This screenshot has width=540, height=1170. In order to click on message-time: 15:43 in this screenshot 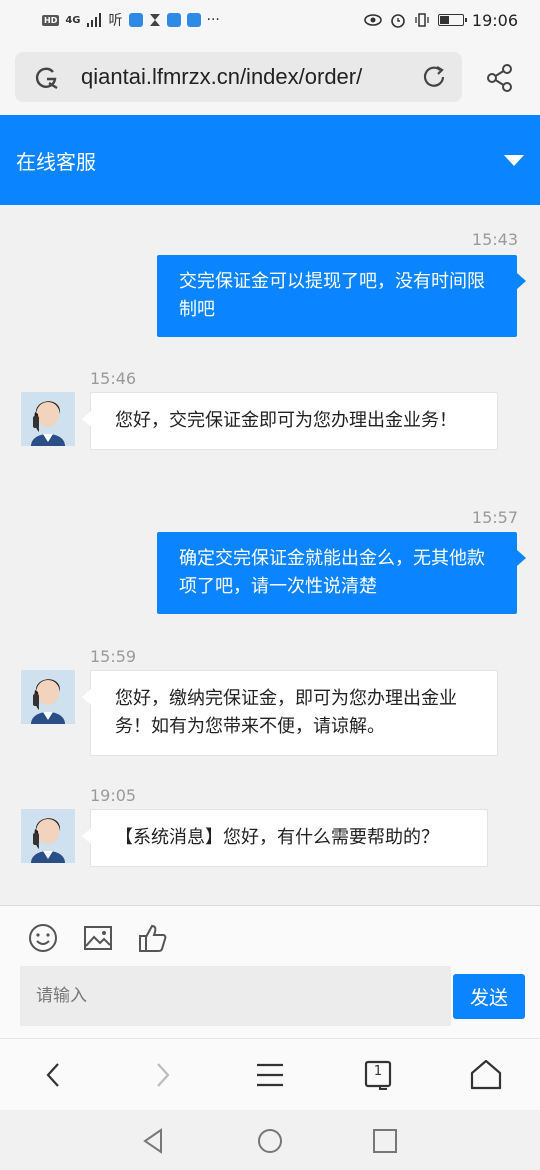, I will do `click(494, 239)`.